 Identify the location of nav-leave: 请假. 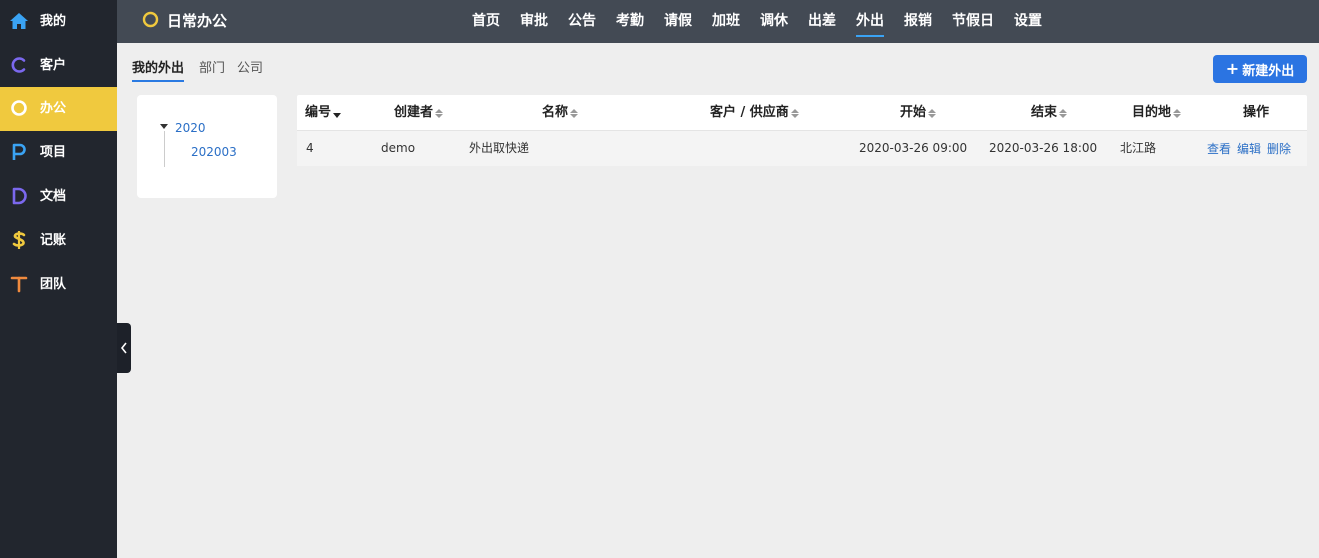
(678, 21).